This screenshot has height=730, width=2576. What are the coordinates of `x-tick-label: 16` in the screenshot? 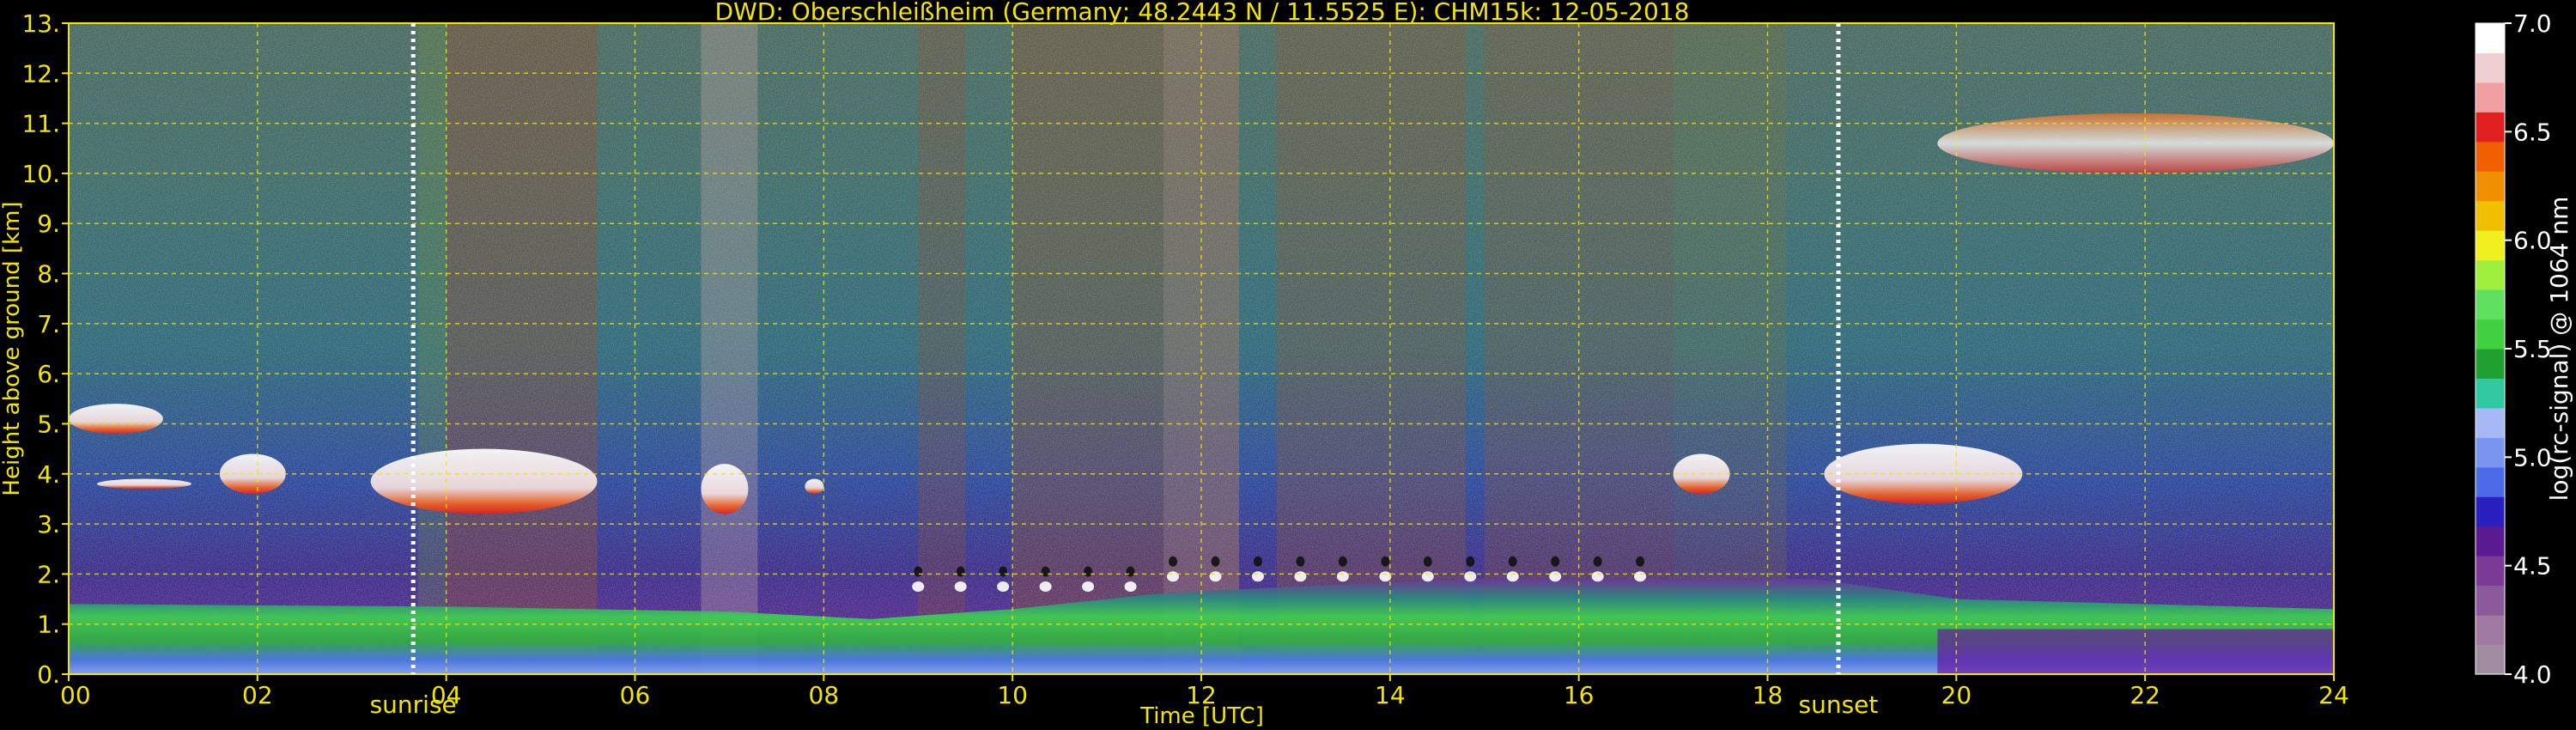 It's located at (1579, 695).